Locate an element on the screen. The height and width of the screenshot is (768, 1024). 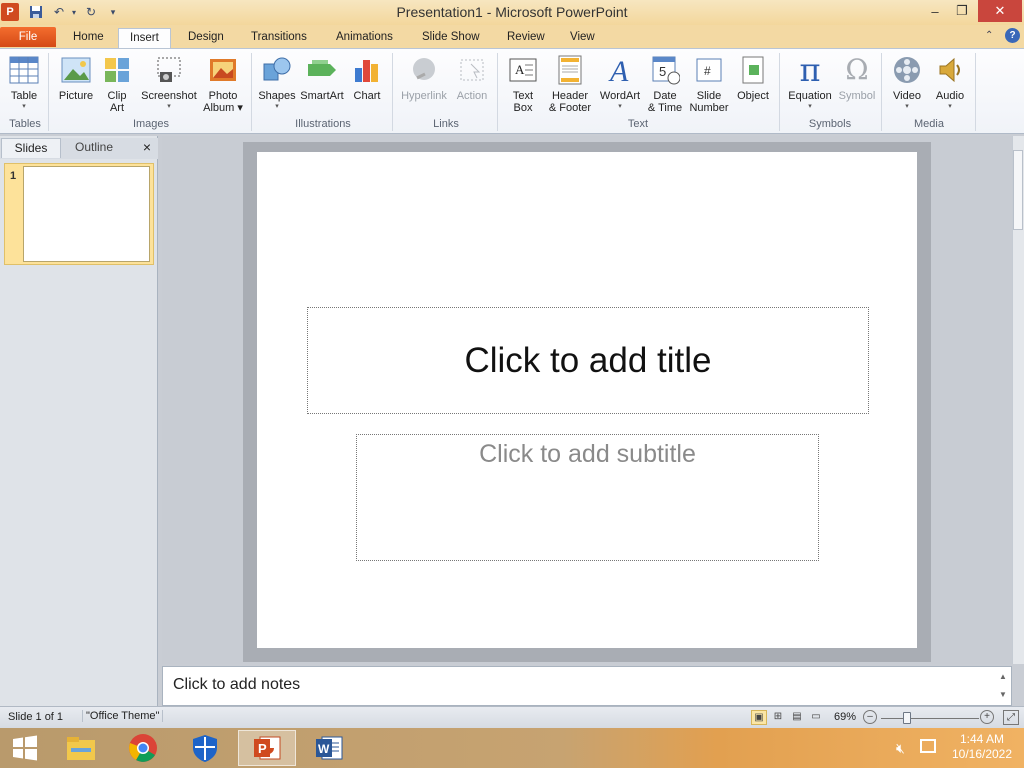
wordart-icon: A is located at coordinates (620, 70).